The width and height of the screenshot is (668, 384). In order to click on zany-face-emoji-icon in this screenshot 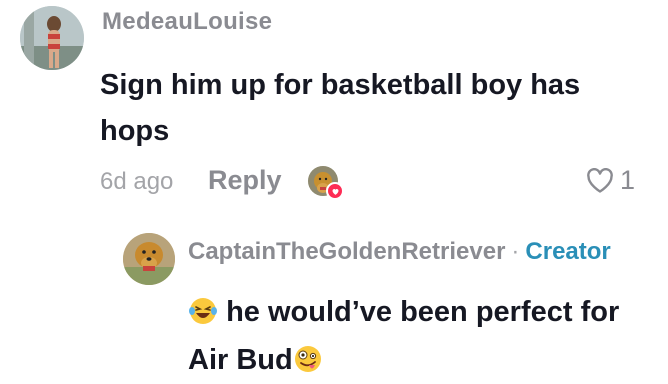, I will do `click(307, 359)`.